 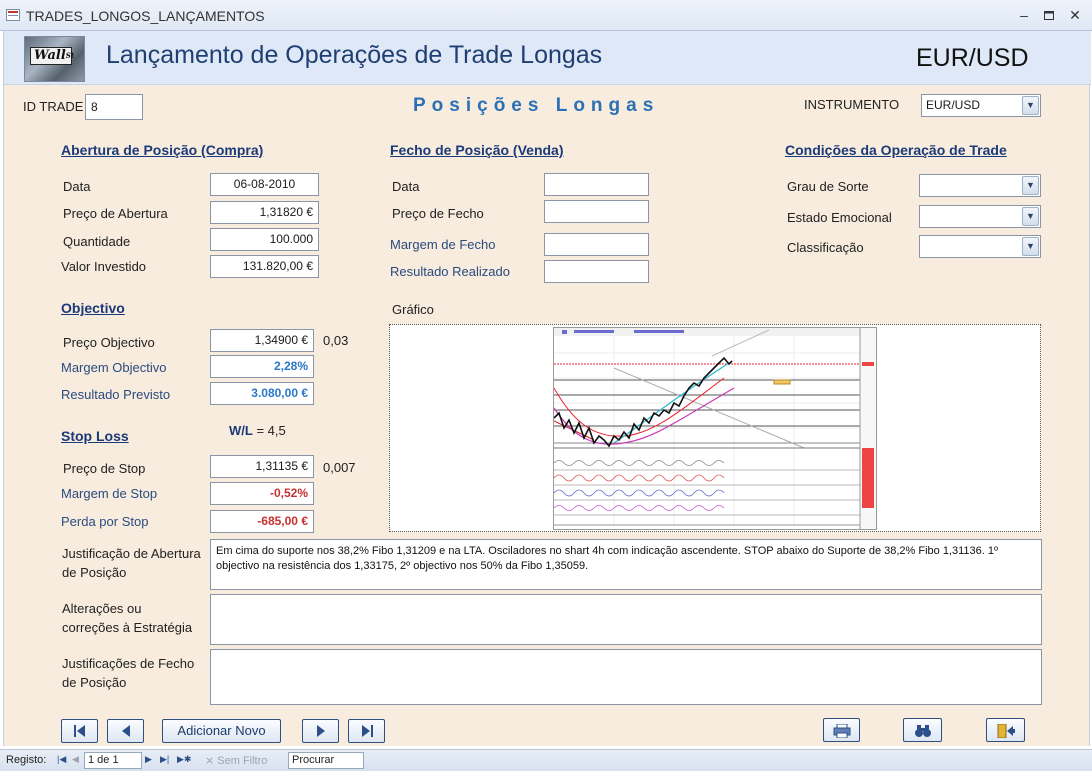 What do you see at coordinates (477, 150) in the screenshot?
I see `closing-section-title: Fecho de Posição (Venda)` at bounding box center [477, 150].